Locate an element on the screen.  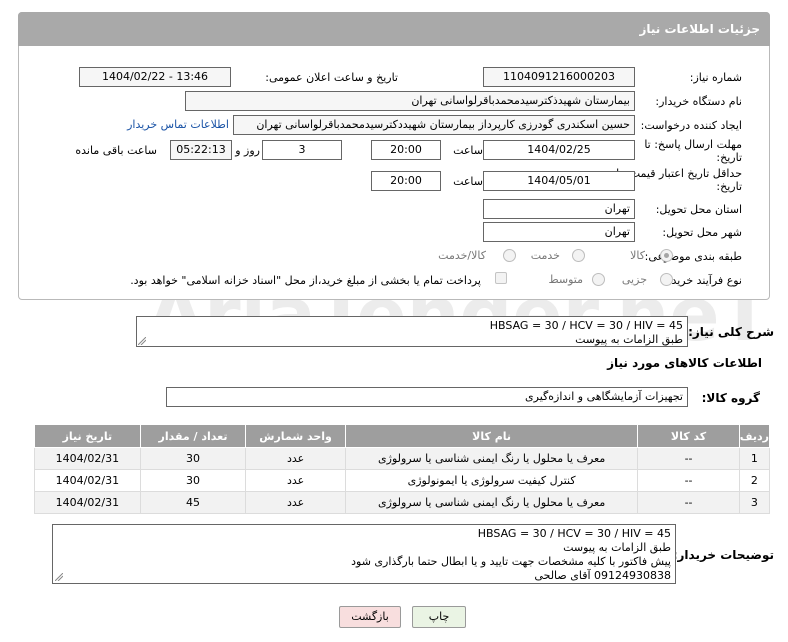
cell-row-number: 3 is located at coordinates (754, 502).